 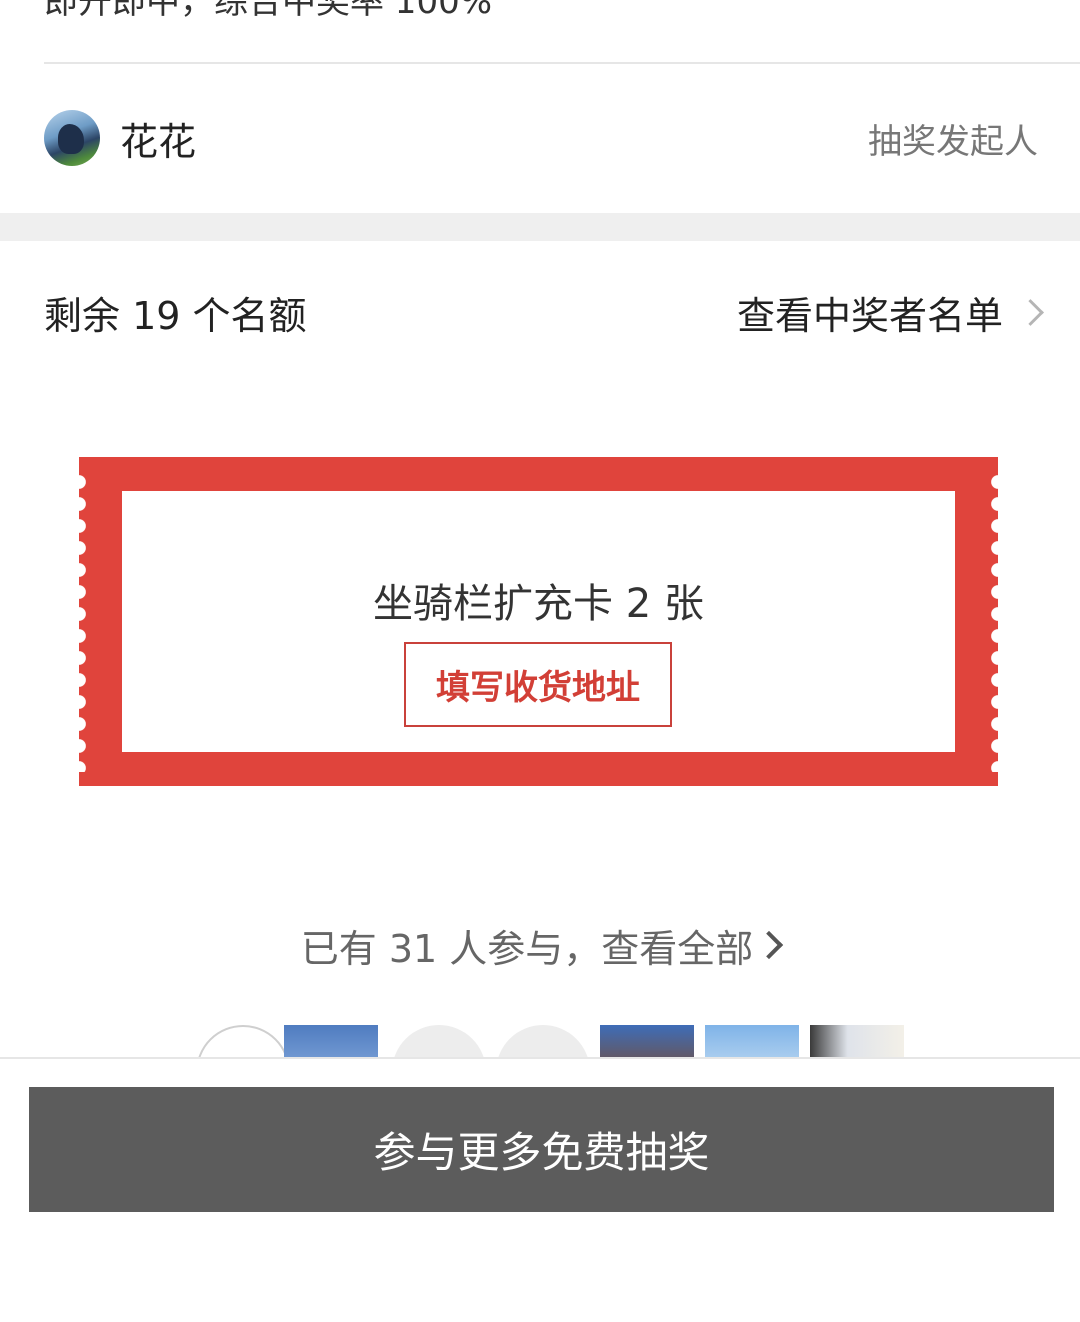 What do you see at coordinates (540, 227) in the screenshot?
I see `section-separator` at bounding box center [540, 227].